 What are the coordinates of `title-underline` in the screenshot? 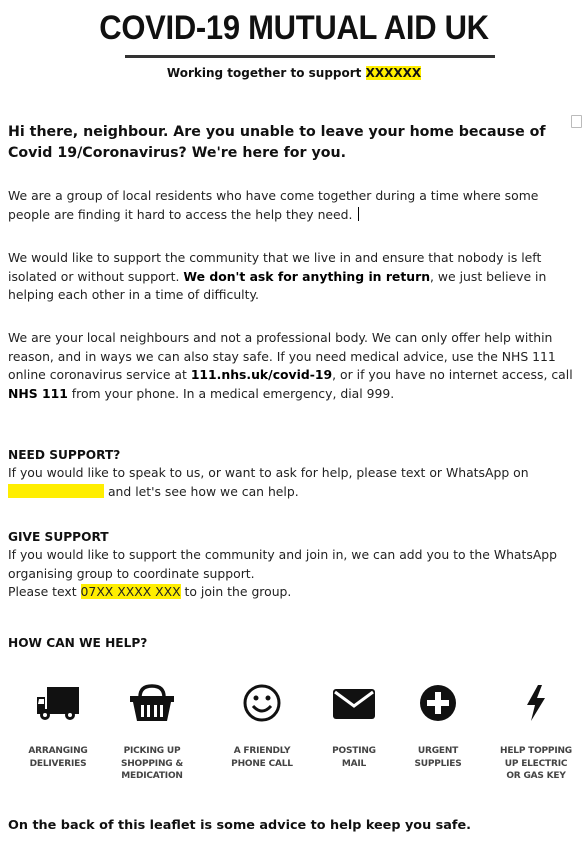 It's located at (310, 56).